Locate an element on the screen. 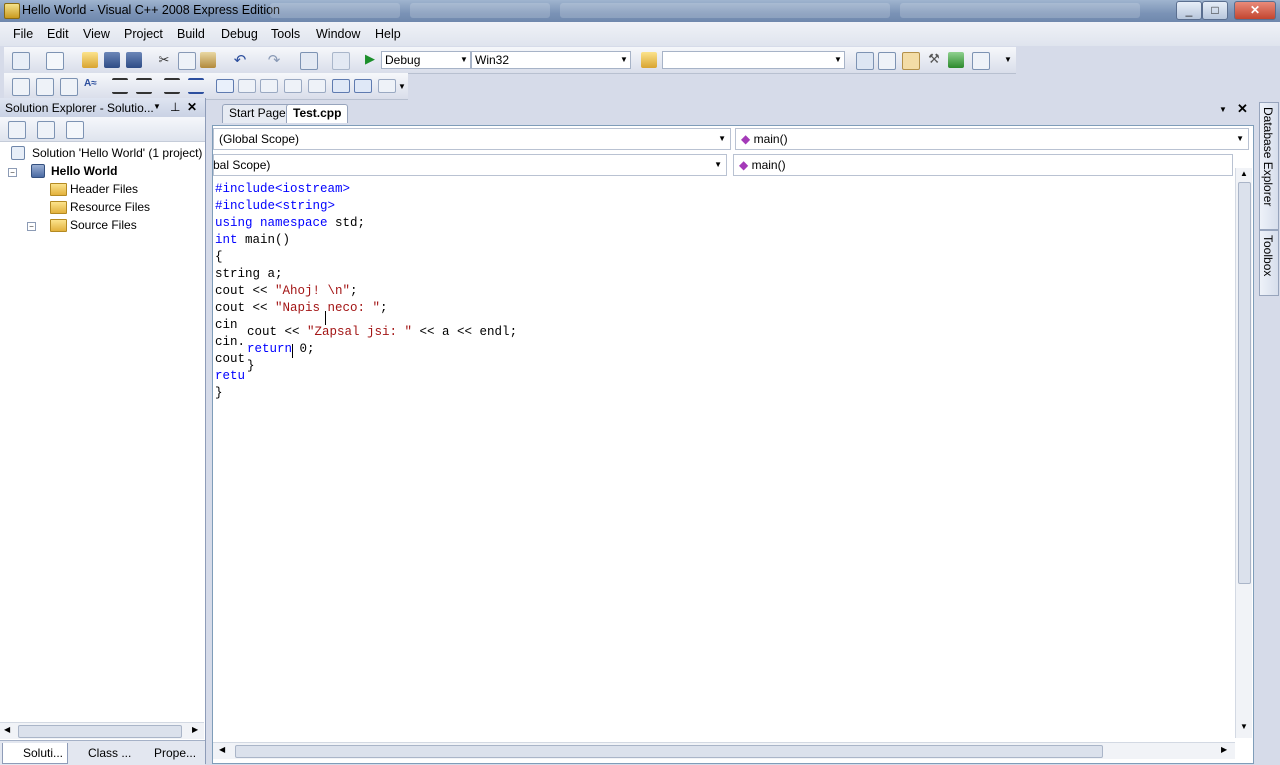 The height and width of the screenshot is (765, 1280). solution-explorer-icon is located at coordinates (865, 61).